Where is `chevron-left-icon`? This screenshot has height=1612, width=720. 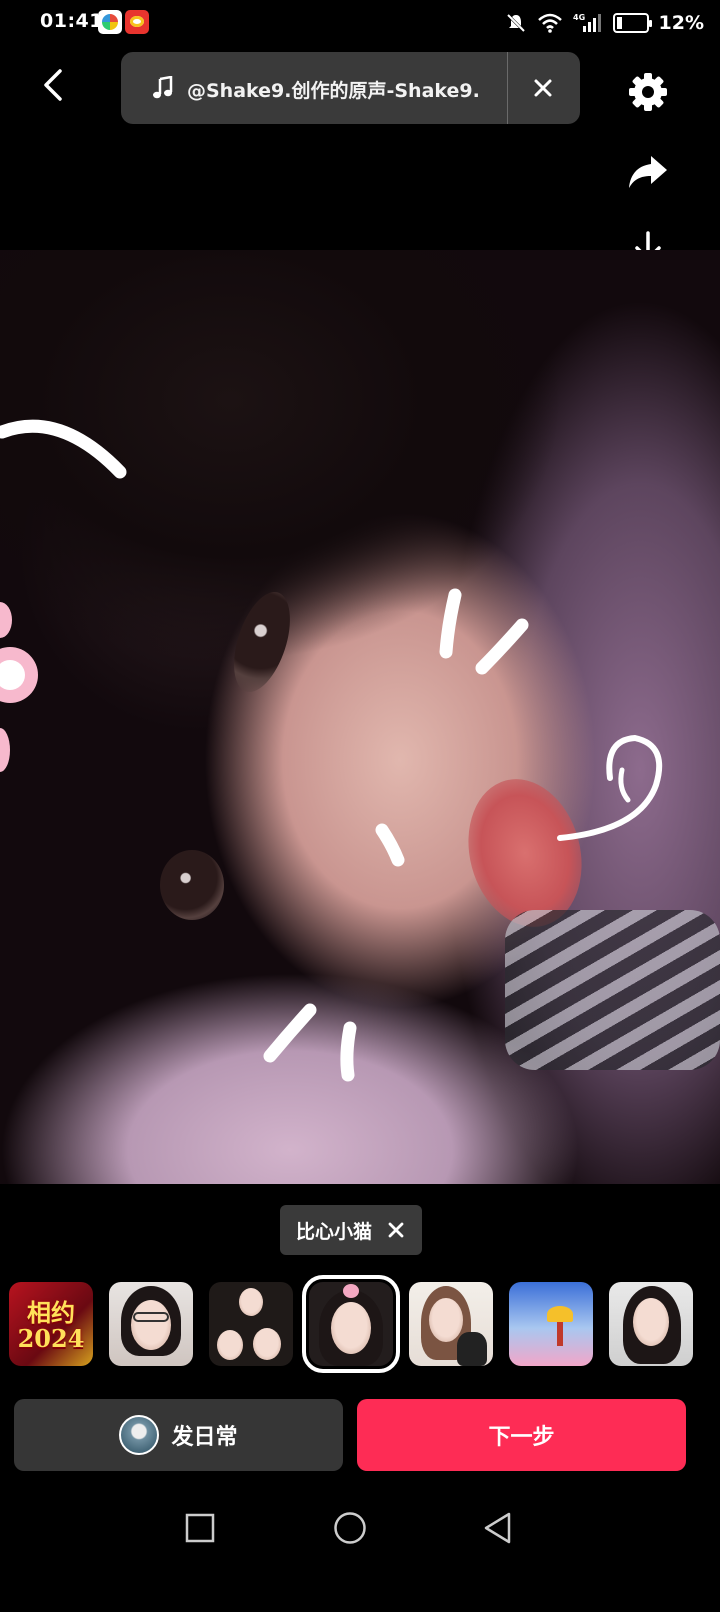
chevron-left-icon is located at coordinates (53, 85).